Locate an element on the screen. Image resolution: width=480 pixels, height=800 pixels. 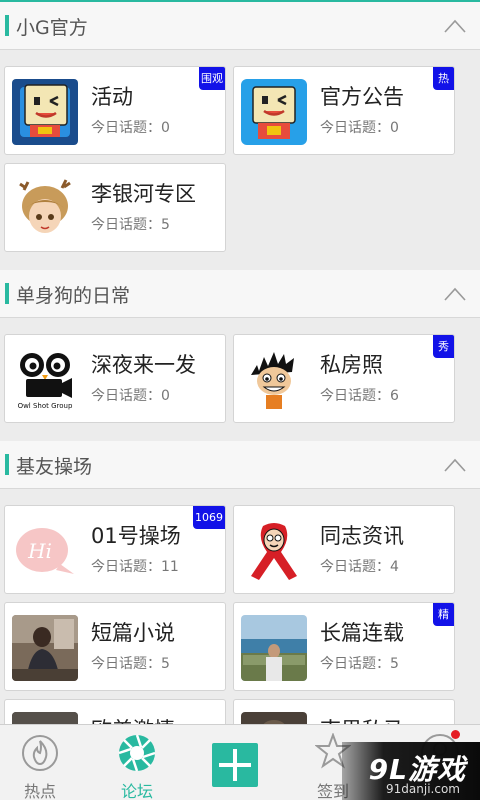
forum-title: 欧美激情 is located at coordinates (133, 719).